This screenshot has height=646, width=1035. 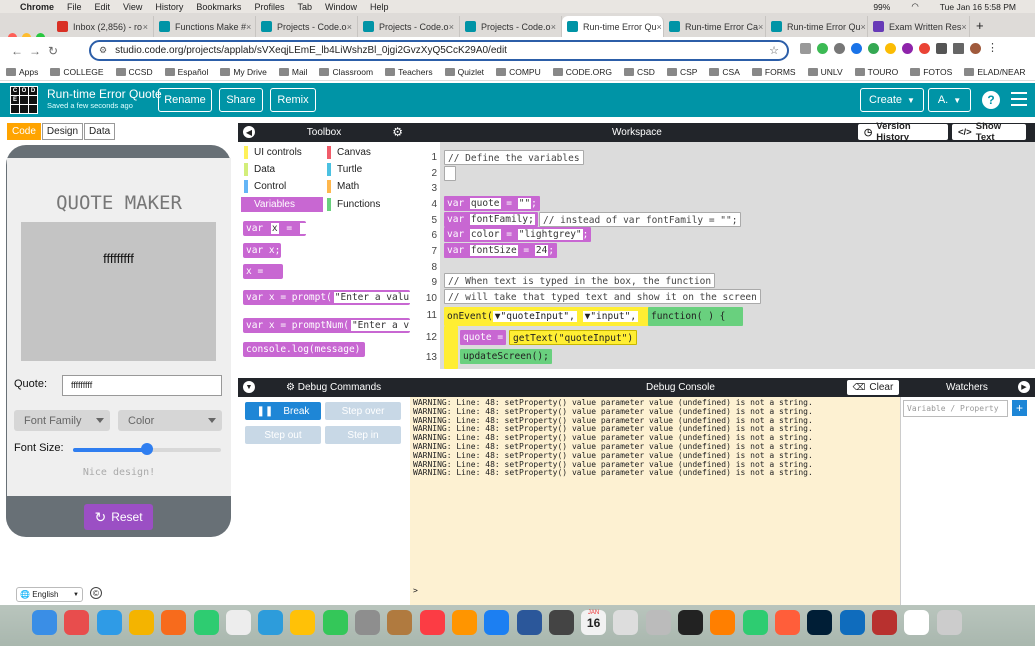 What do you see at coordinates (44, 622) in the screenshot?
I see `finder-icon` at bounding box center [44, 622].